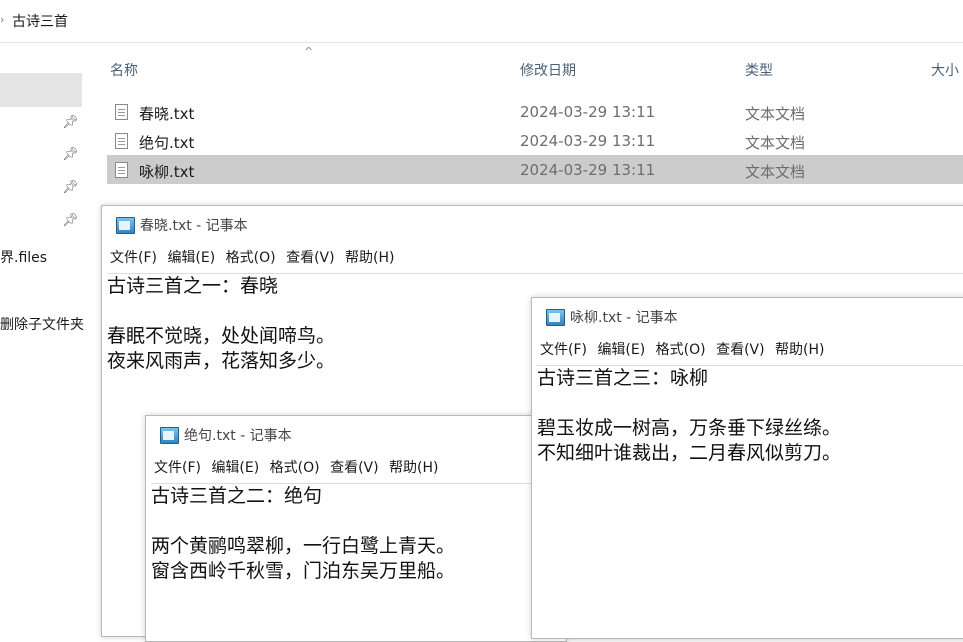 The image size is (963, 642). What do you see at coordinates (41, 90) in the screenshot?
I see `sidebar-item-selected` at bounding box center [41, 90].